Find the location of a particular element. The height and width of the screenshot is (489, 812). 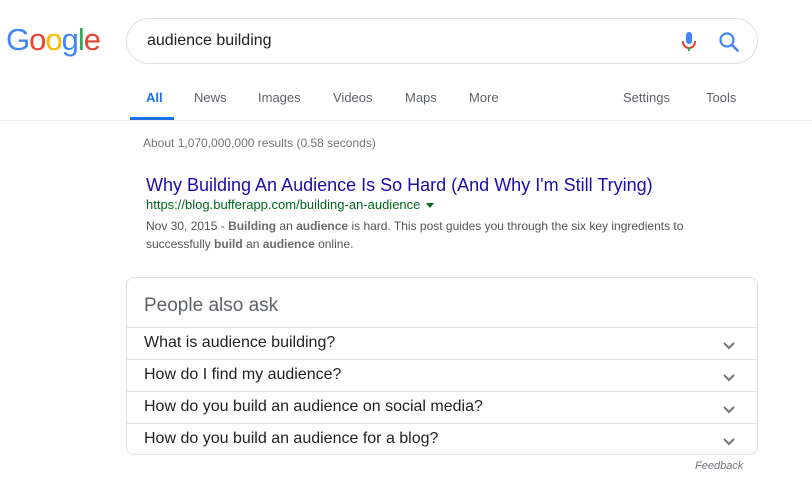

active-tab-indicator is located at coordinates (152, 118).